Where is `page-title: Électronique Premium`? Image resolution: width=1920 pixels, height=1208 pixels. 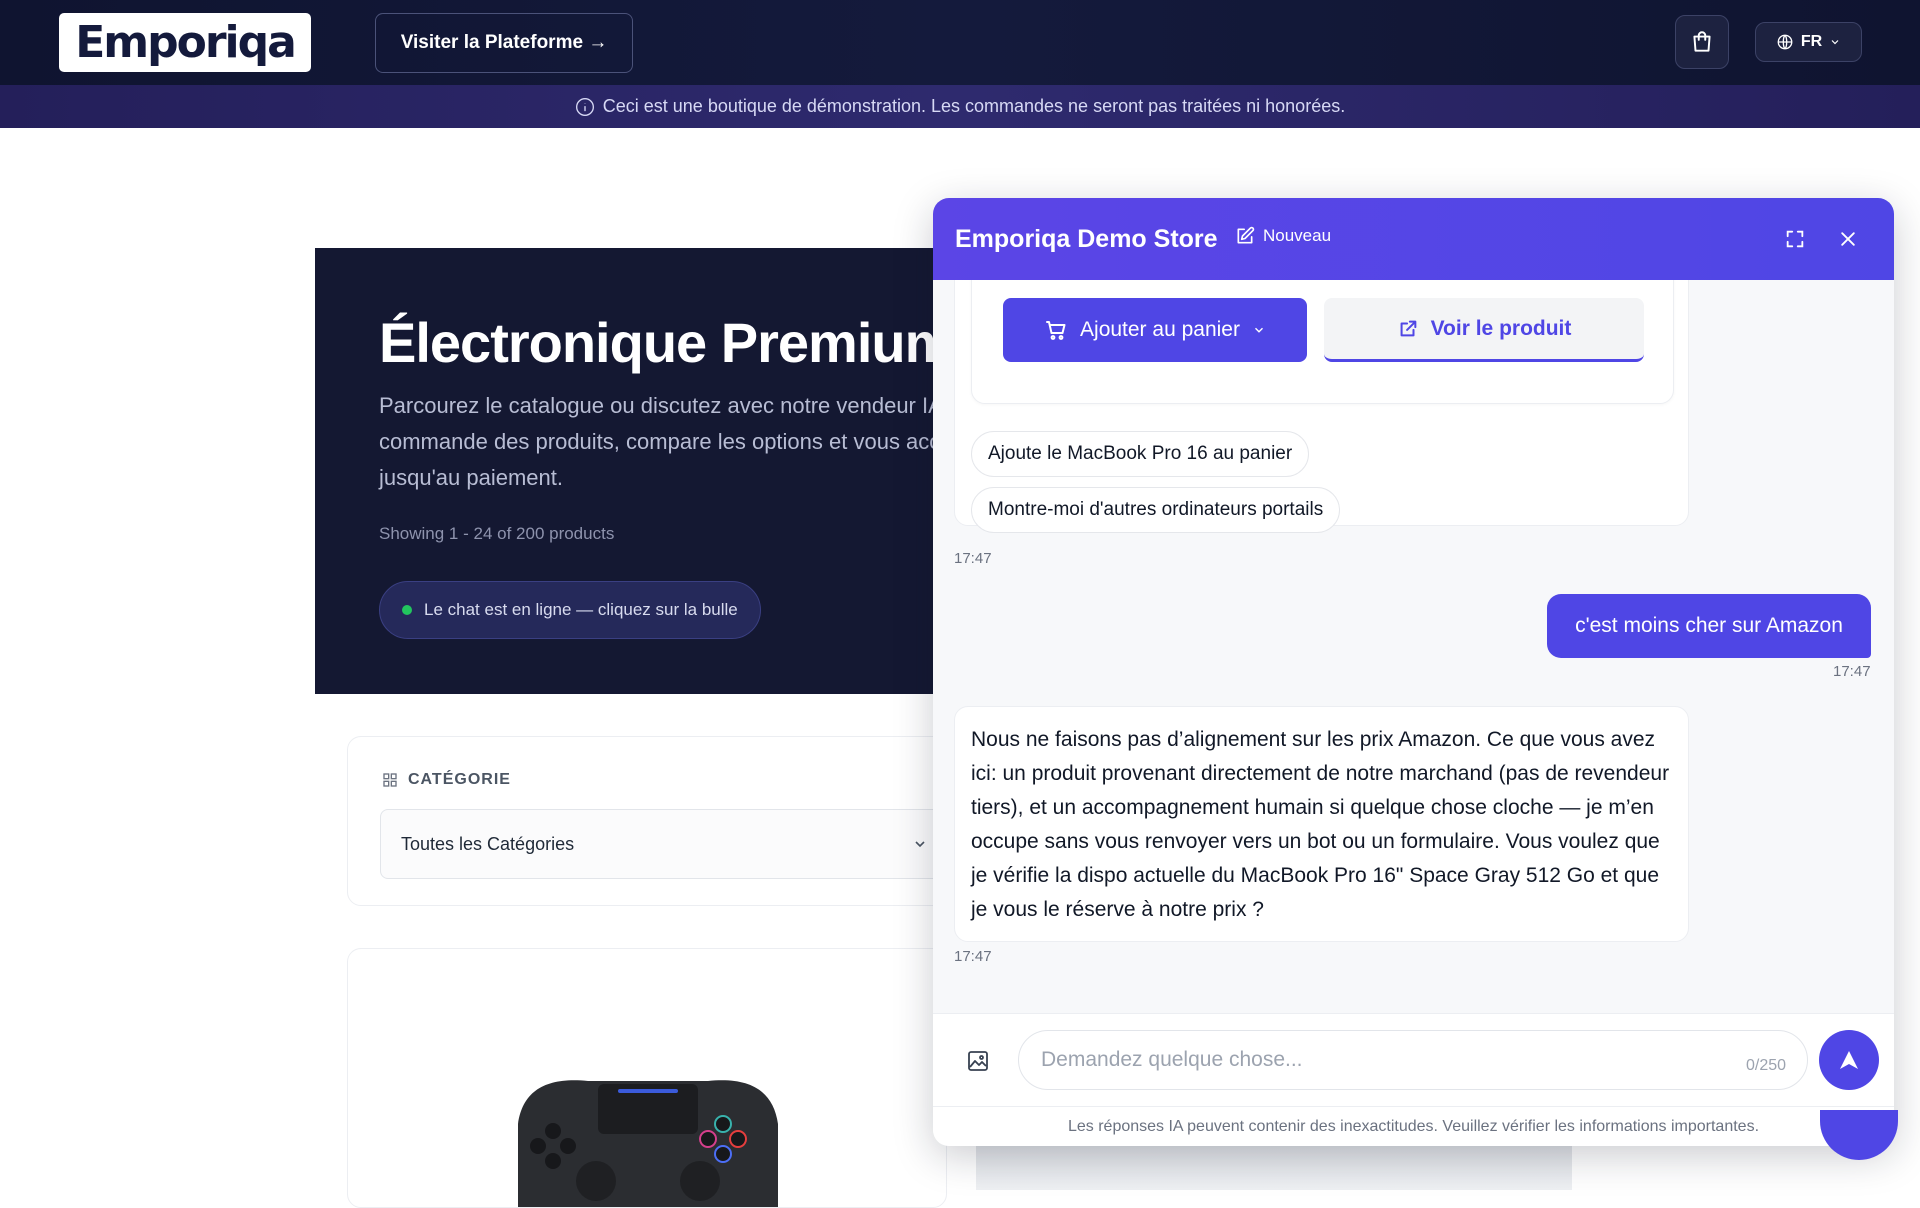 page-title: Électronique Premium is located at coordinates (657, 342).